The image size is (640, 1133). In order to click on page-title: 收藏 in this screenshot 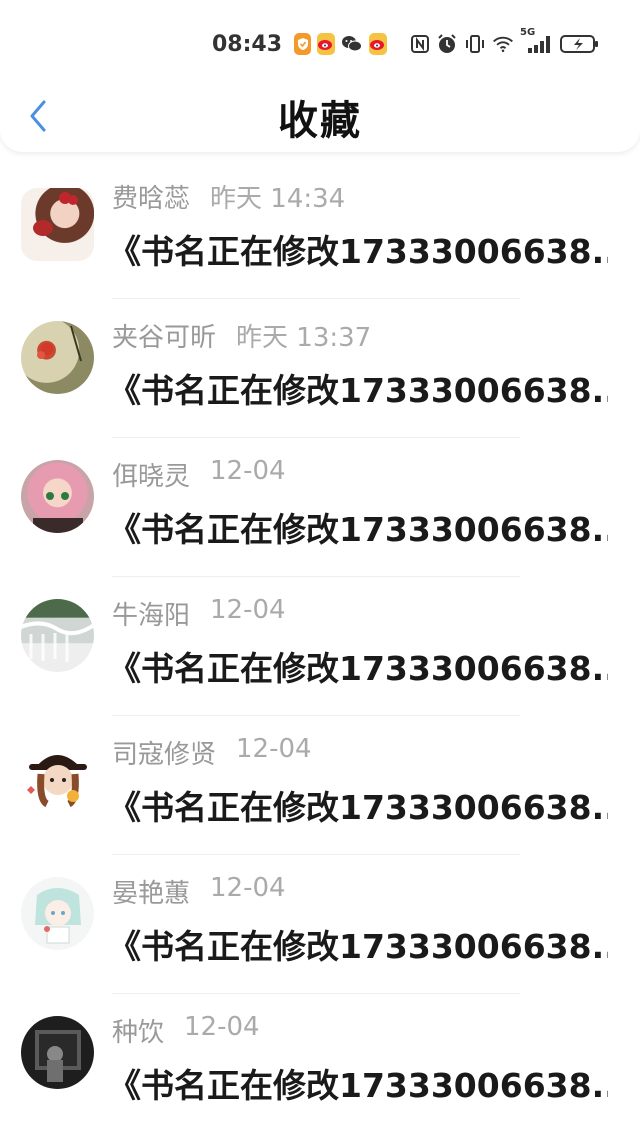, I will do `click(320, 121)`.